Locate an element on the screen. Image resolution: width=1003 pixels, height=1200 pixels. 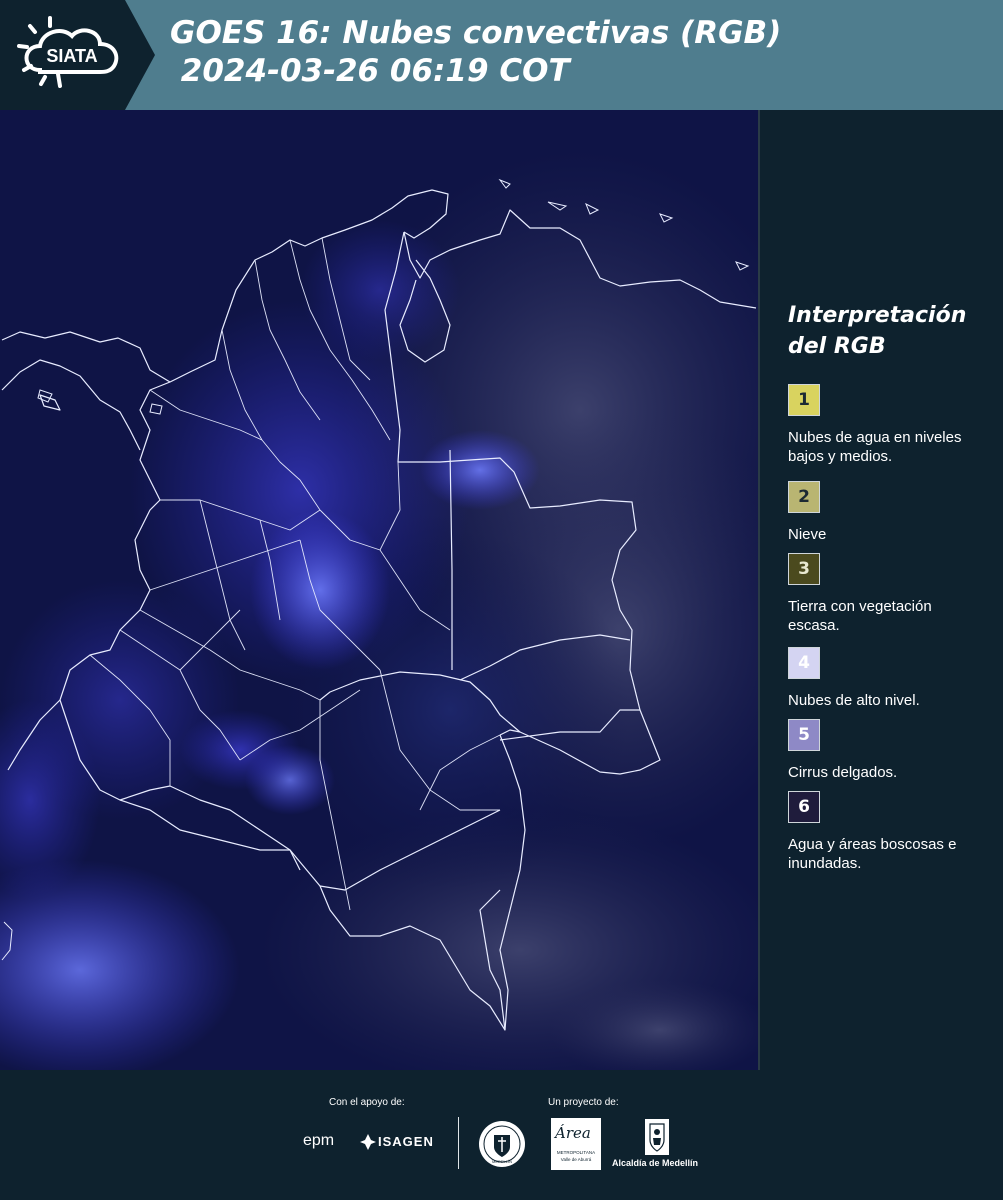
isagen-text: ISAGEN is located at coordinates (406, 1141).